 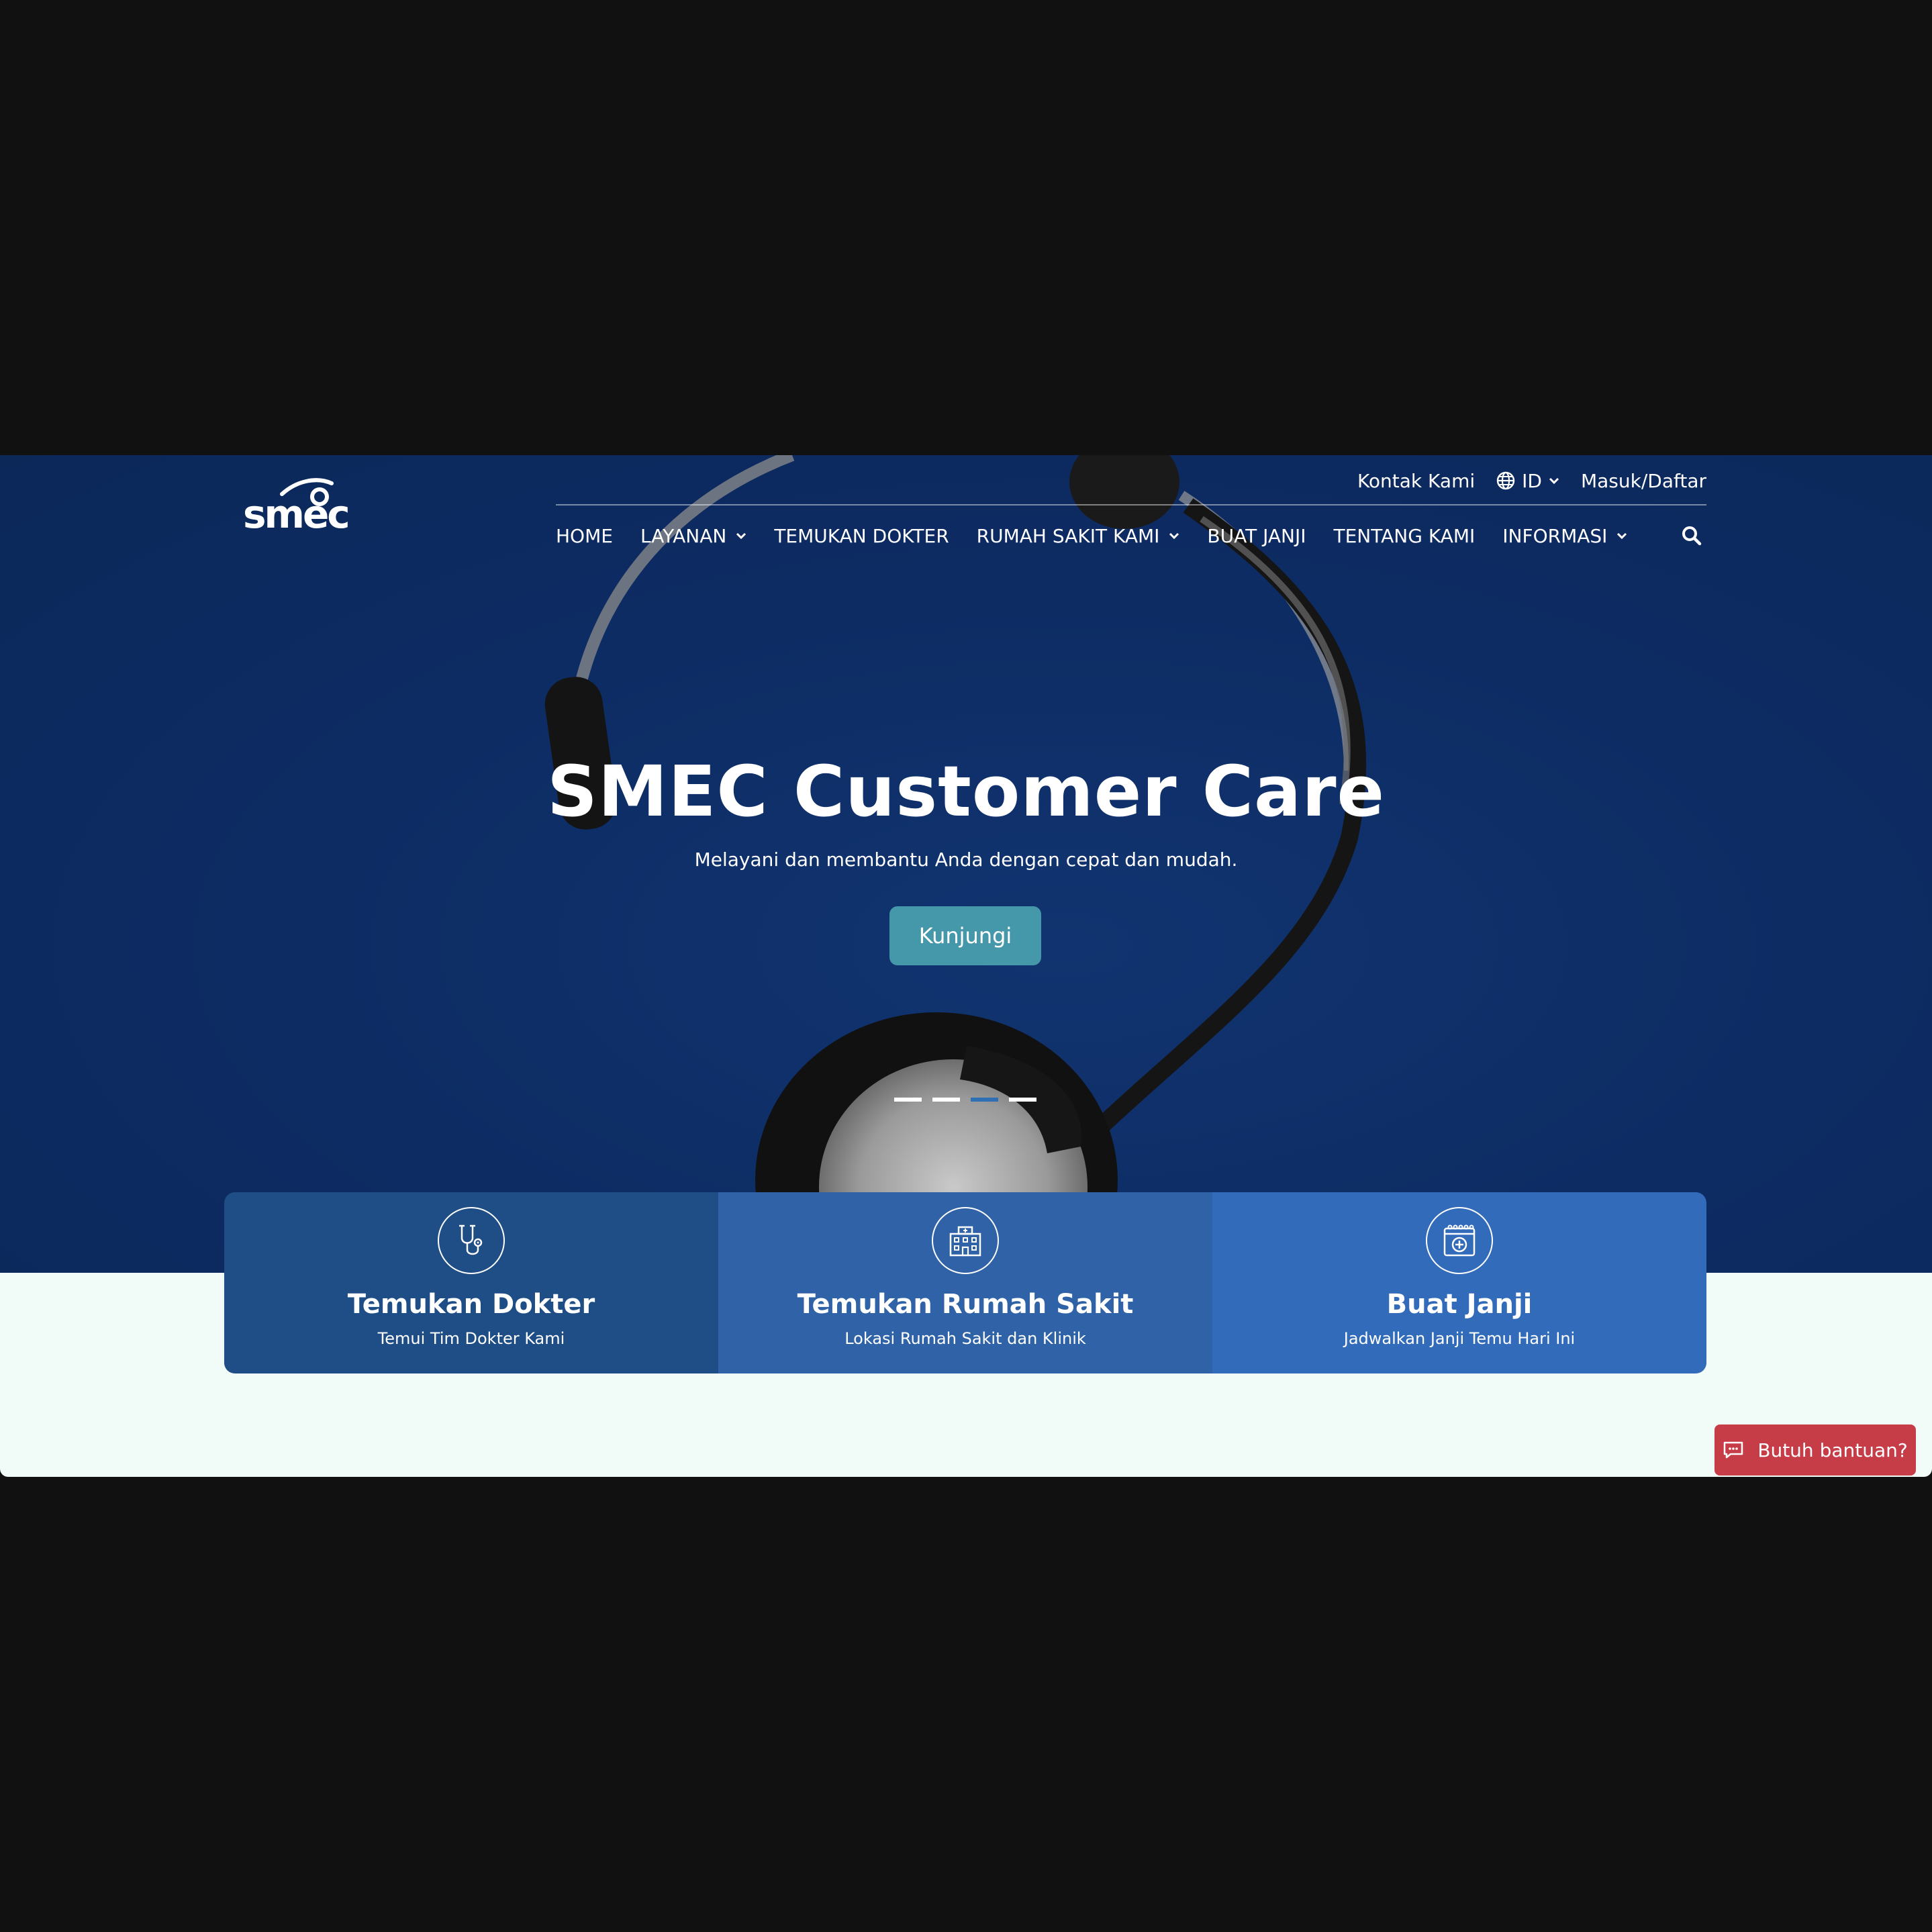 I want to click on card-title: Buat Janji, so click(x=1459, y=1304).